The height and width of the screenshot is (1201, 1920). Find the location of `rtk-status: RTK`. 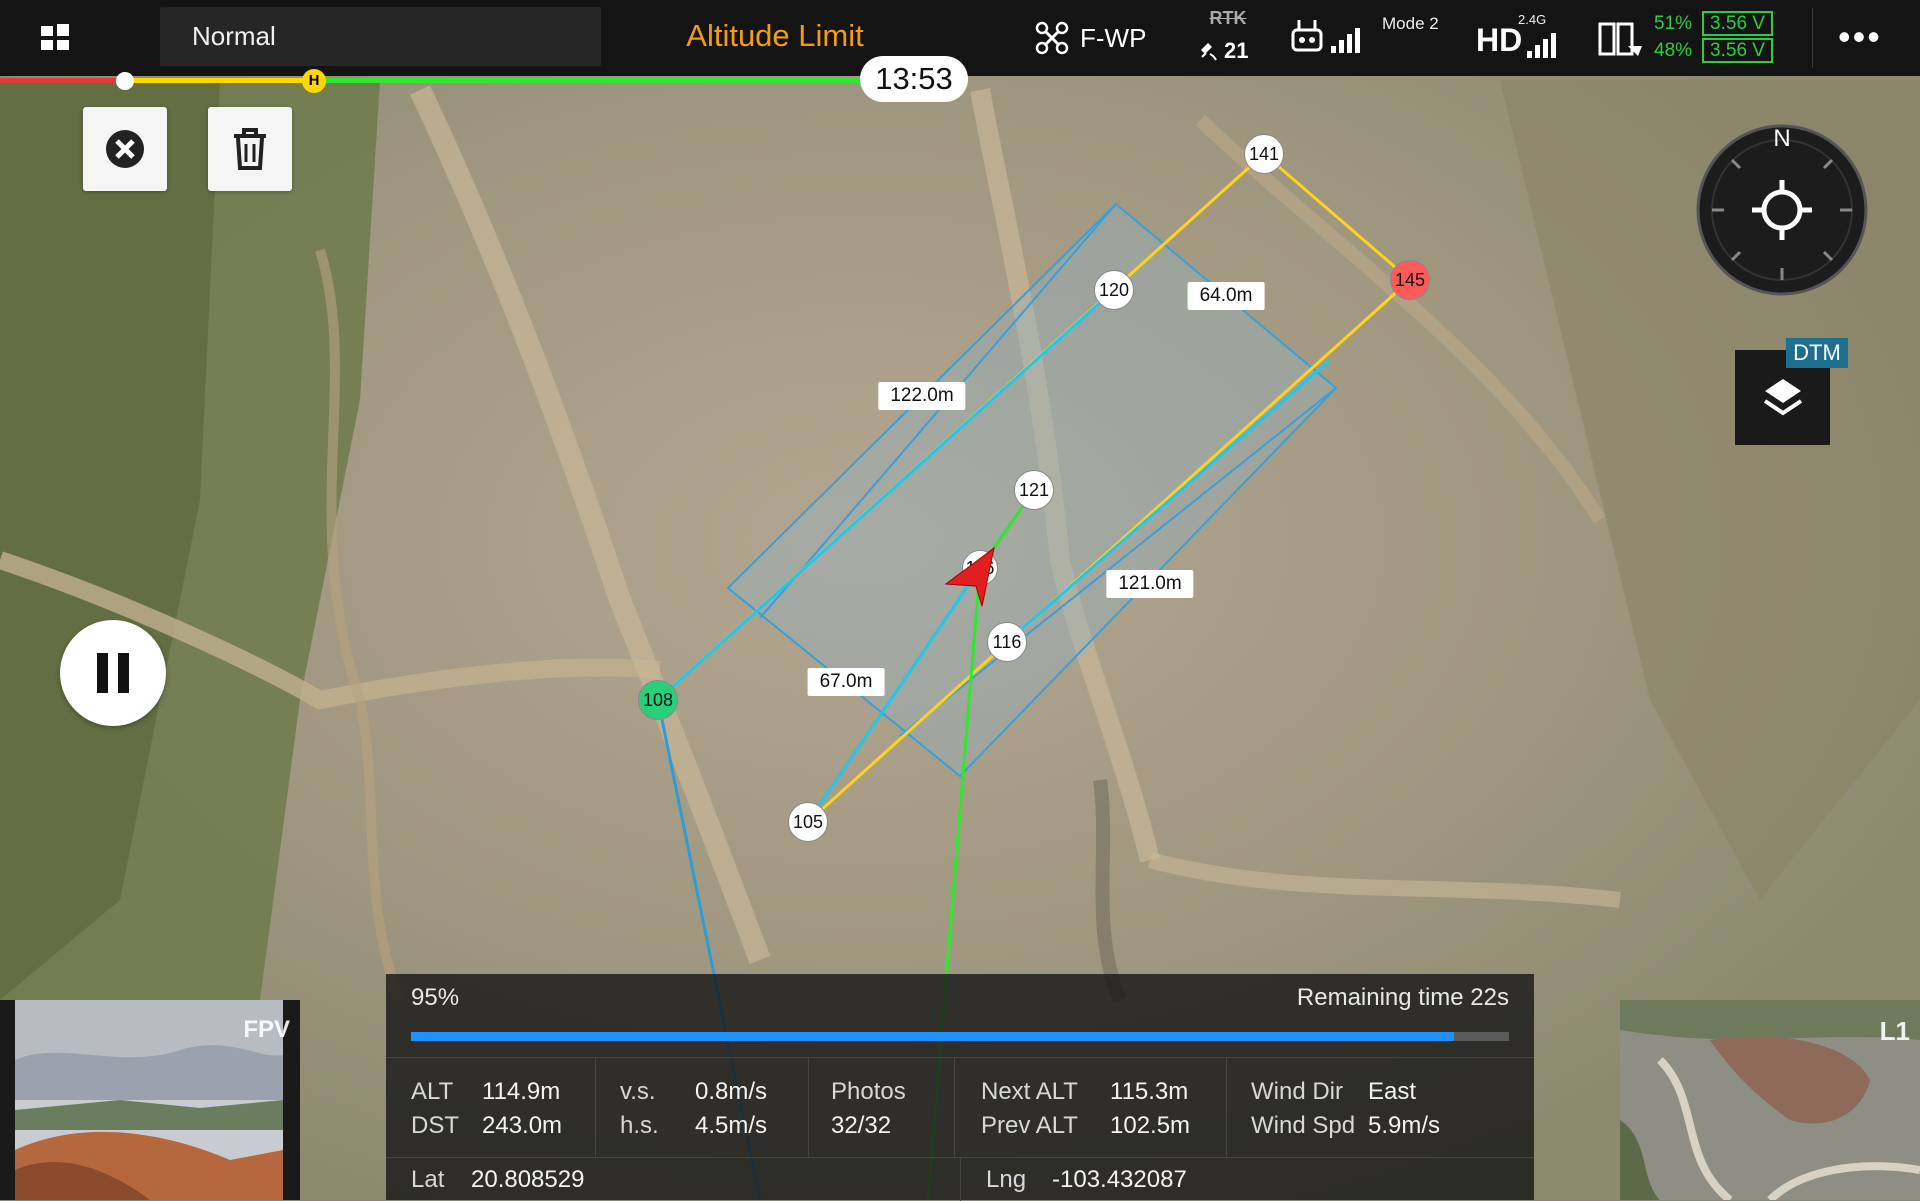

rtk-status: RTK is located at coordinates (1228, 18).